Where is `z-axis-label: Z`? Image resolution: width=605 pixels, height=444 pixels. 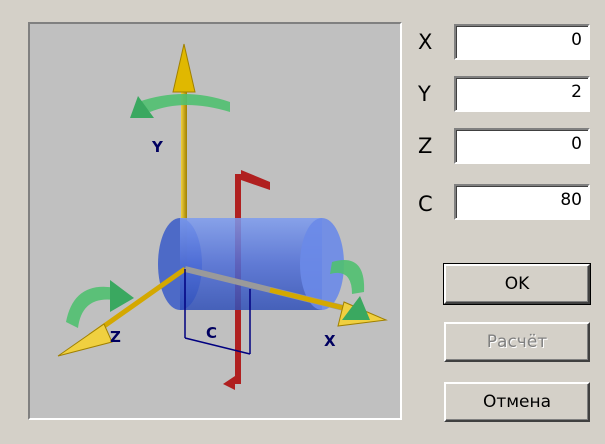
z-axis-label: Z is located at coordinates (115, 337).